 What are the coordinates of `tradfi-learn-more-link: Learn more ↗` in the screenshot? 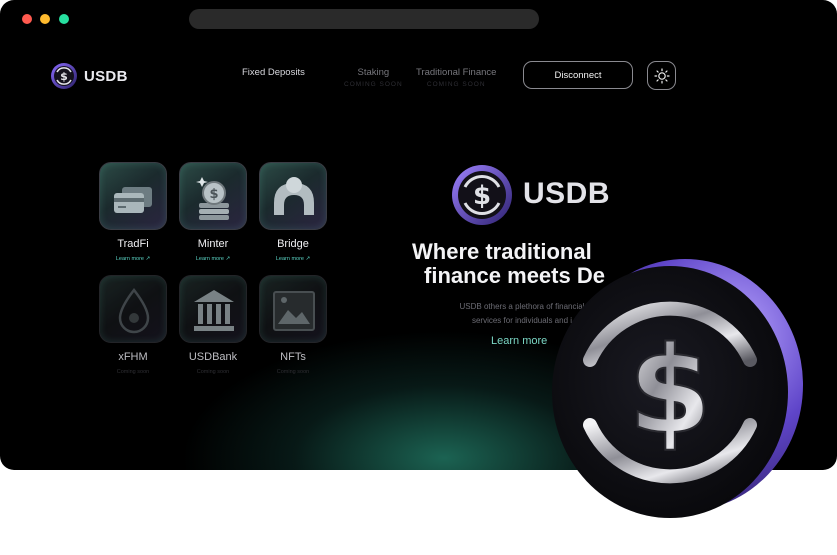 It's located at (133, 259).